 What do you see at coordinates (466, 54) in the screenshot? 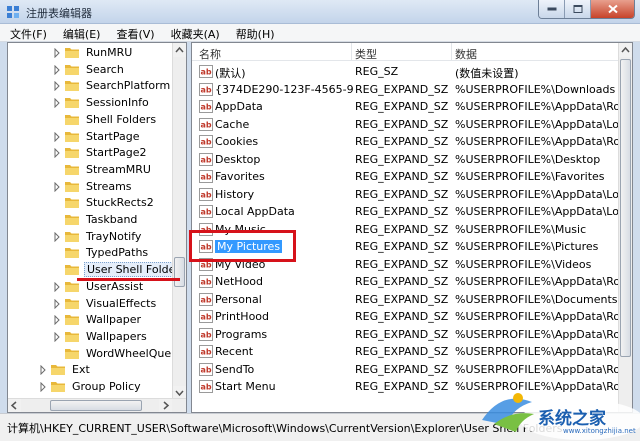
I see `column-header-data: 数据` at bounding box center [466, 54].